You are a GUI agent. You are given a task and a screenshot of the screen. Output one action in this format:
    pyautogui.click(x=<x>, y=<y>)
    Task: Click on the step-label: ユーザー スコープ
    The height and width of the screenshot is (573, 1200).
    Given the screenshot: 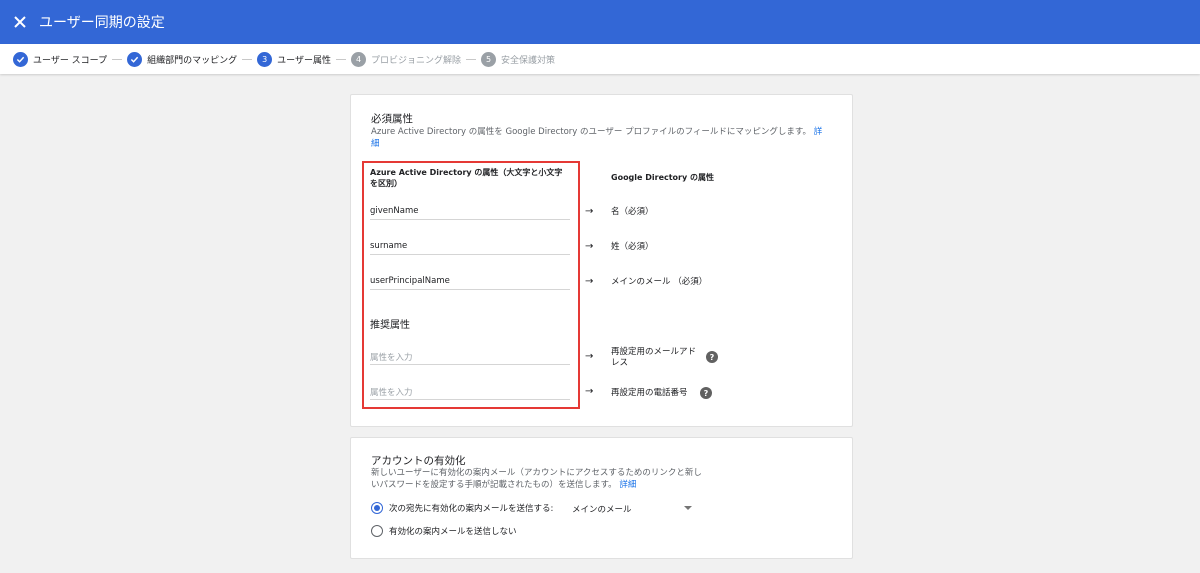 What is the action you would take?
    pyautogui.click(x=70, y=60)
    